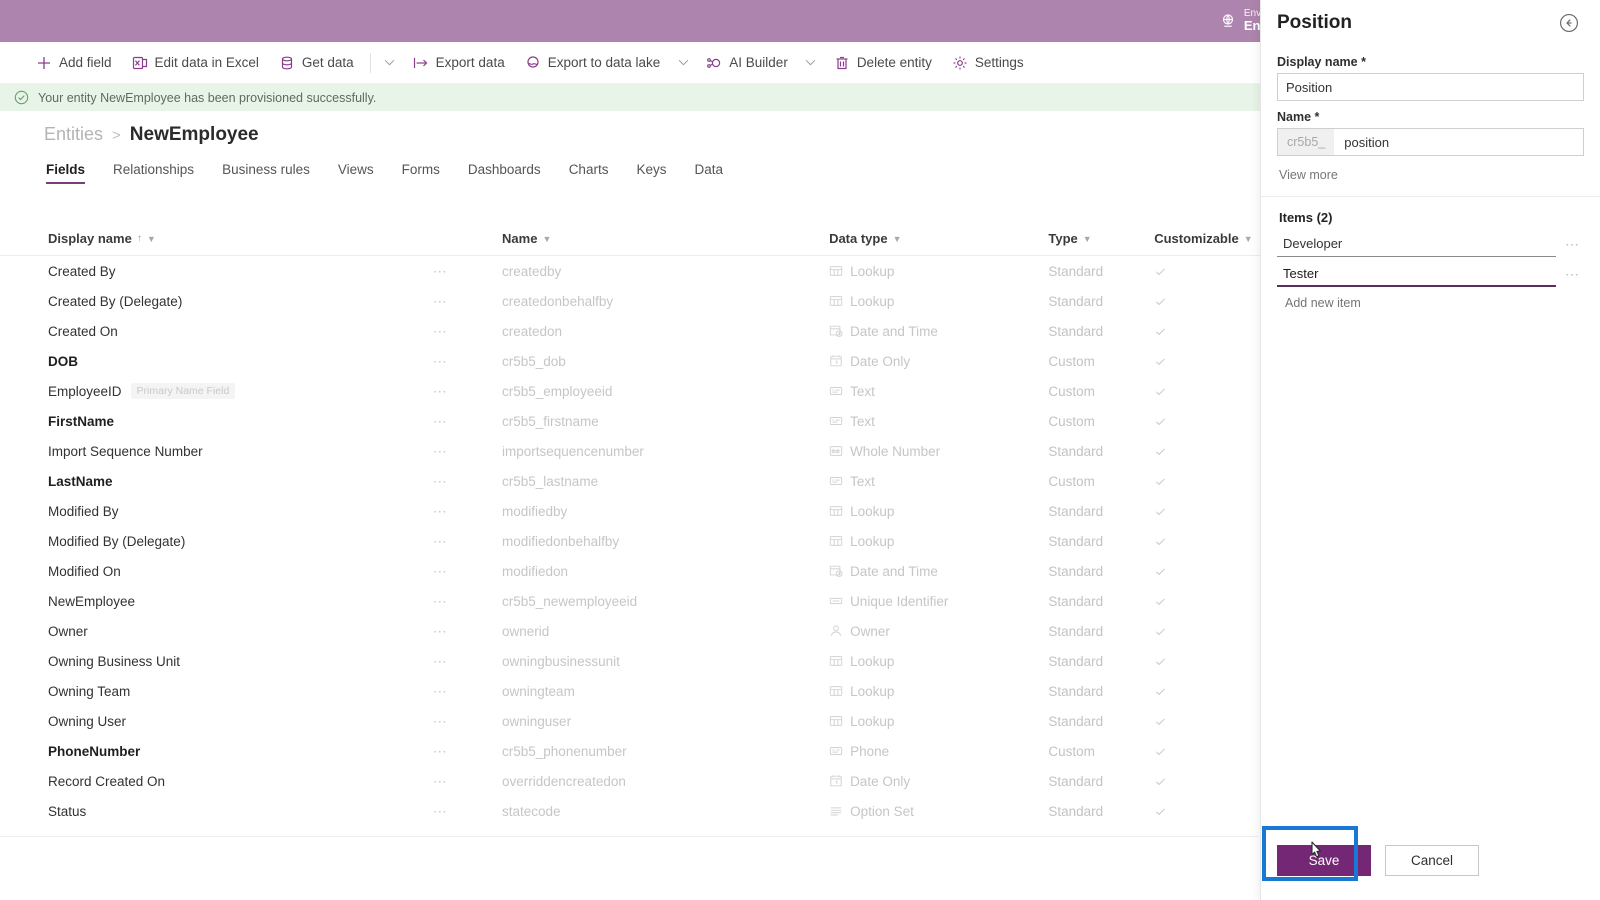 The image size is (1600, 900). What do you see at coordinates (708, 173) in the screenshot?
I see `tab-data: Data` at bounding box center [708, 173].